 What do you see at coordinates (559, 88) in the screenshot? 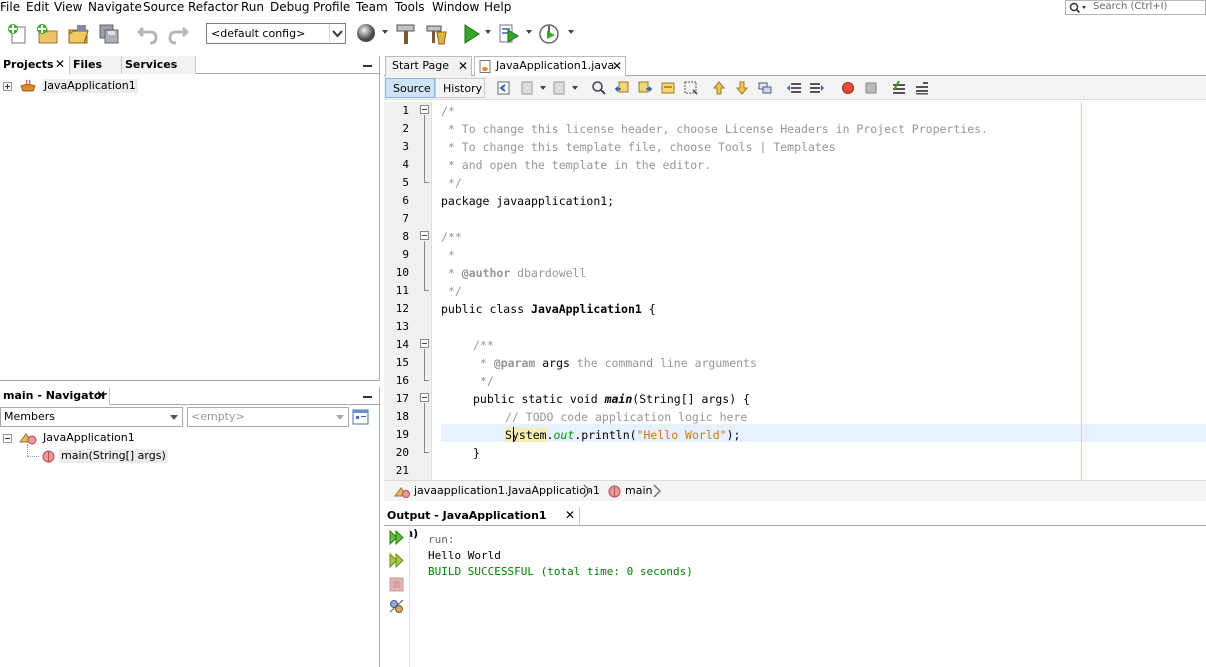
I see `forward-icon` at bounding box center [559, 88].